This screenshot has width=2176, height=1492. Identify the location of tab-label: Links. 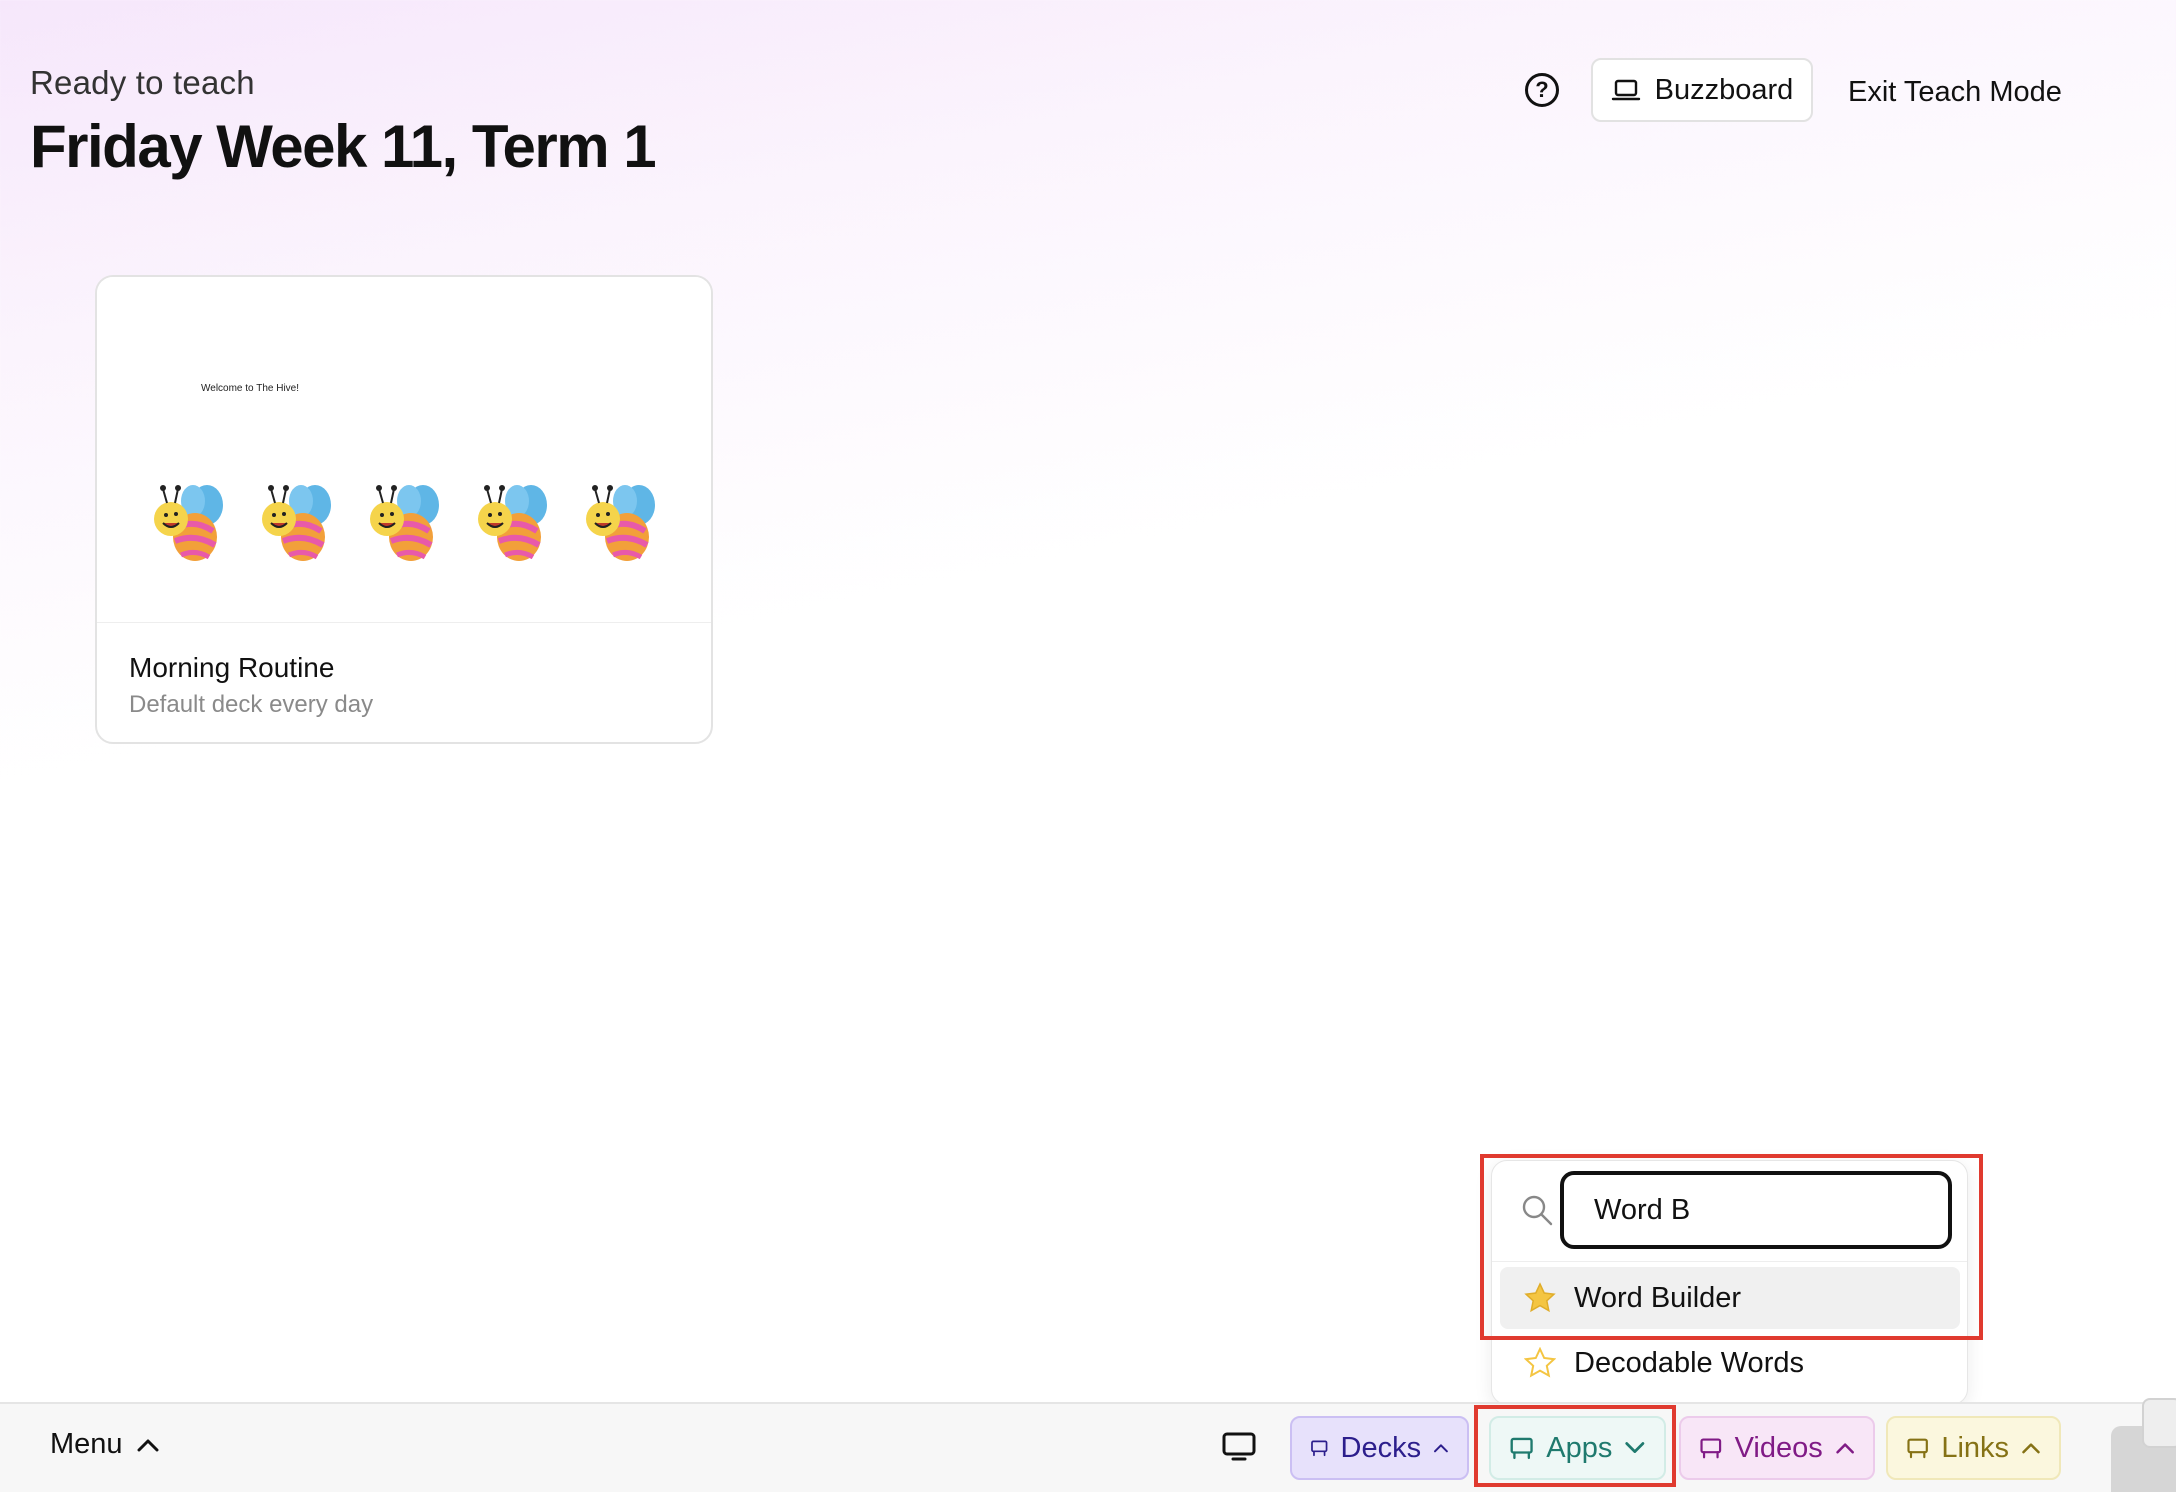
(1975, 1447).